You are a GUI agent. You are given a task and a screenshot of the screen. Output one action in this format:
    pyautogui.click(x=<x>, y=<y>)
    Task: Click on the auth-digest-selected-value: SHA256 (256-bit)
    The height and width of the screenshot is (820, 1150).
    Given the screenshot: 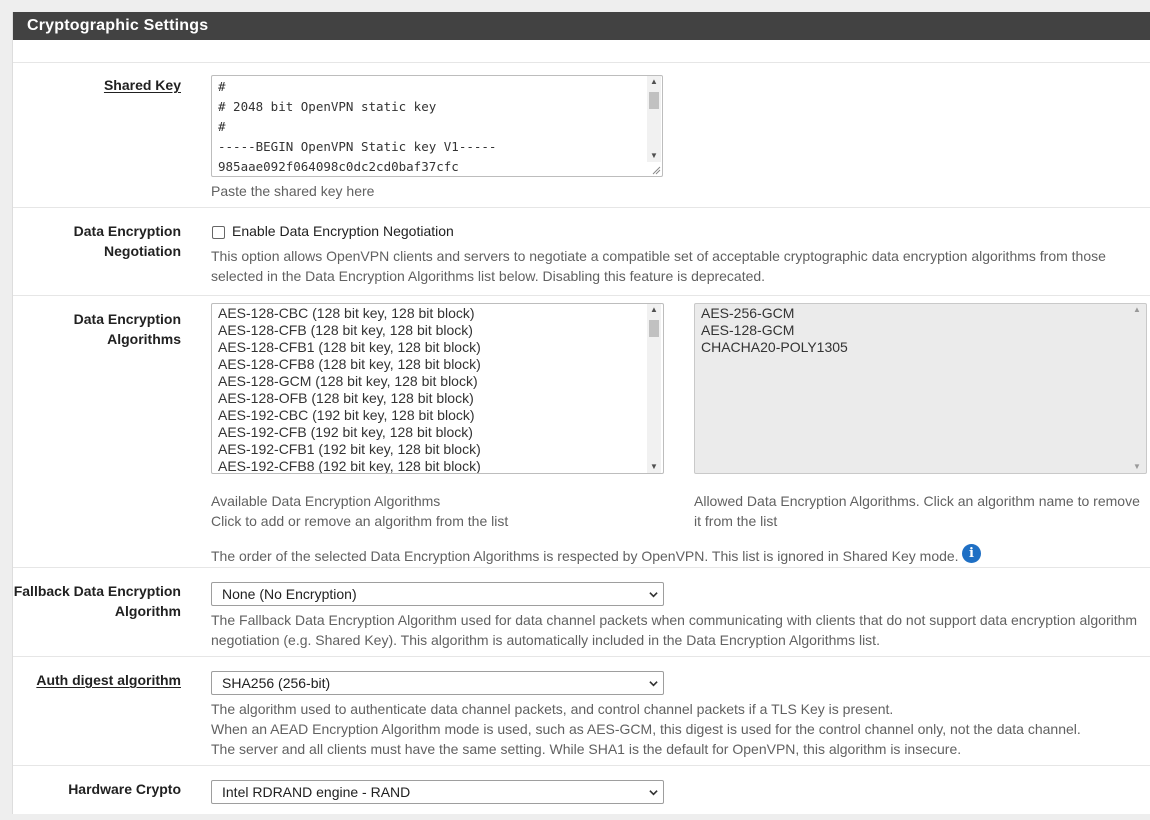 What is the action you would take?
    pyautogui.click(x=276, y=683)
    